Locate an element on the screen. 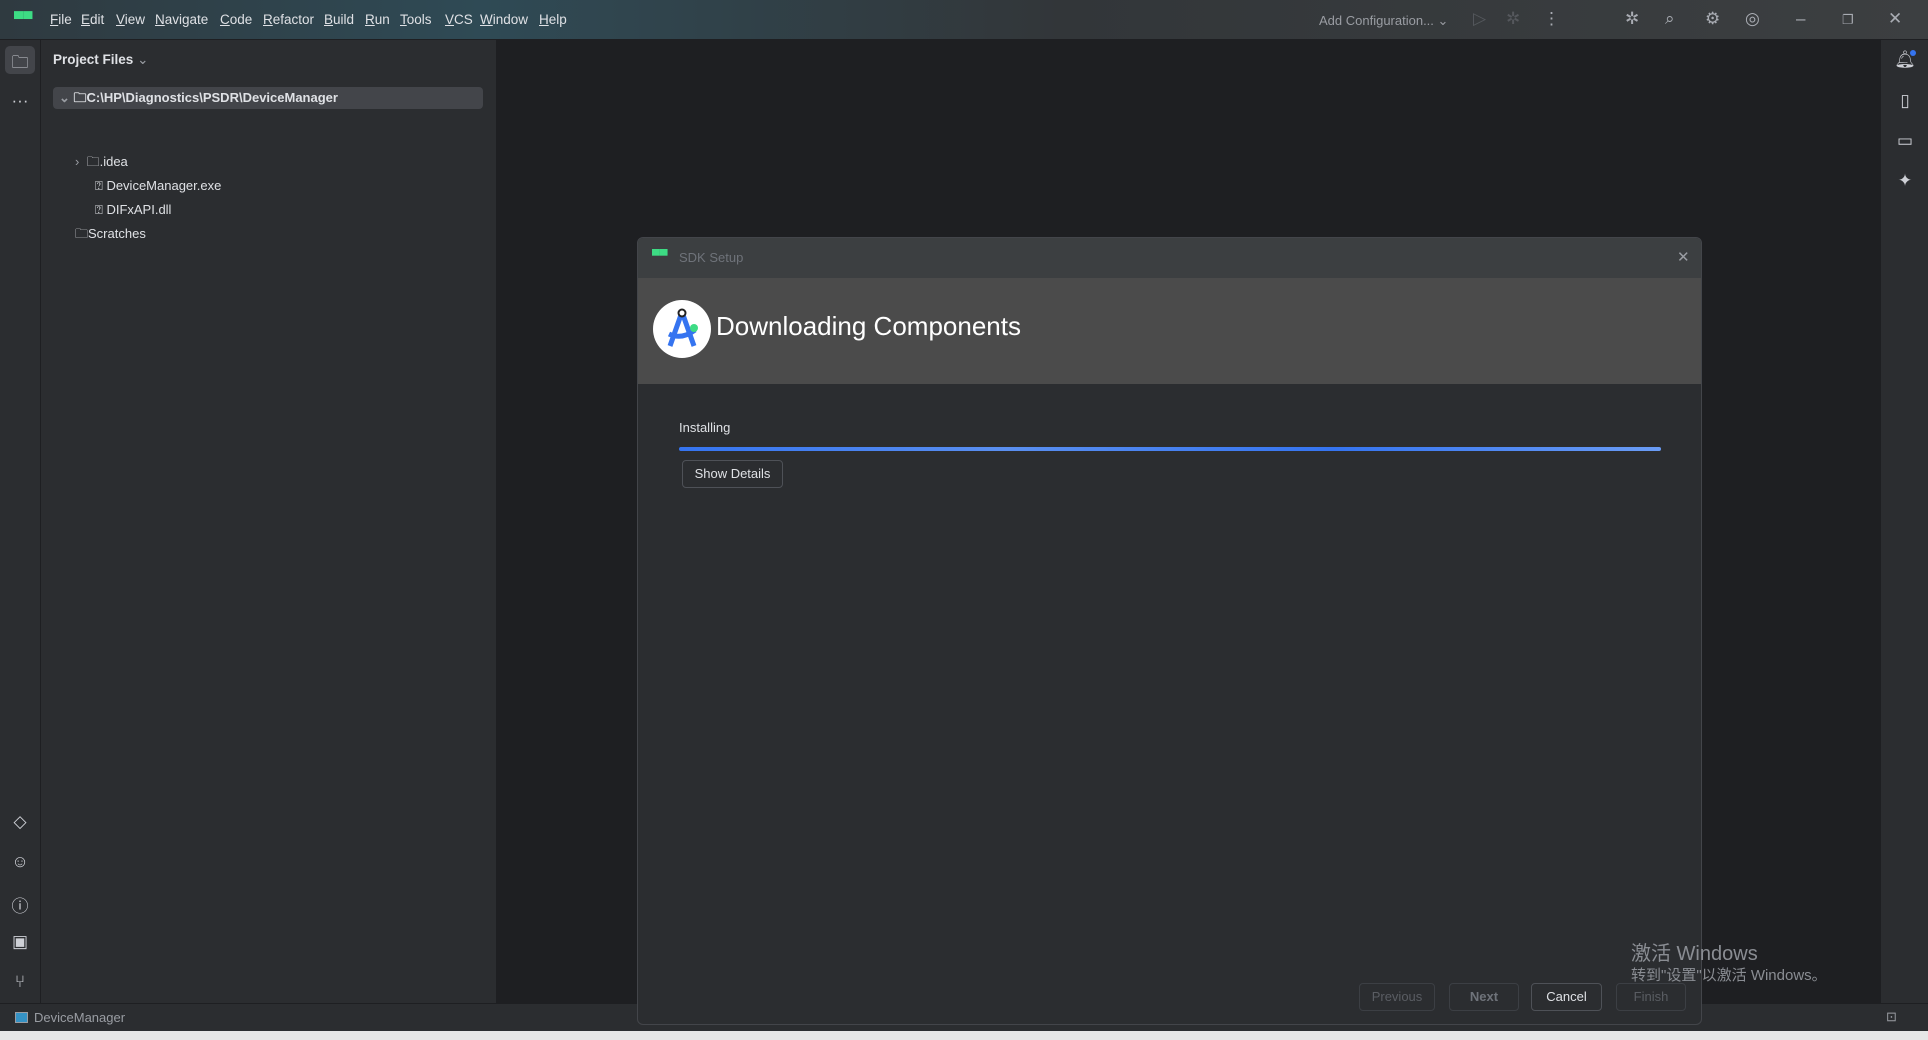  left-tool-strip: 🗀 ··· ◇ ☺ ⓘ ▣ ⑂ is located at coordinates (20, 521).